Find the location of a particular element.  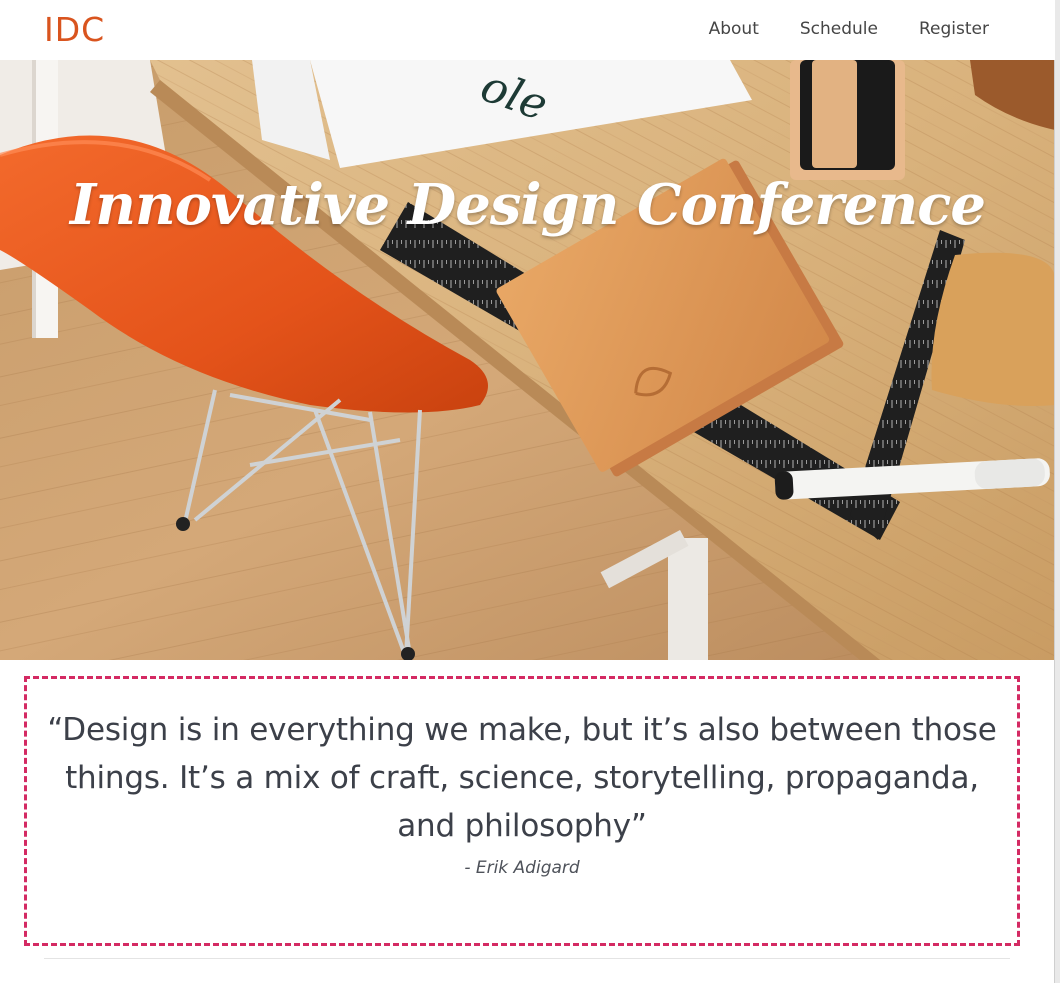

nav-link-schedule: Schedule is located at coordinates (839, 29).